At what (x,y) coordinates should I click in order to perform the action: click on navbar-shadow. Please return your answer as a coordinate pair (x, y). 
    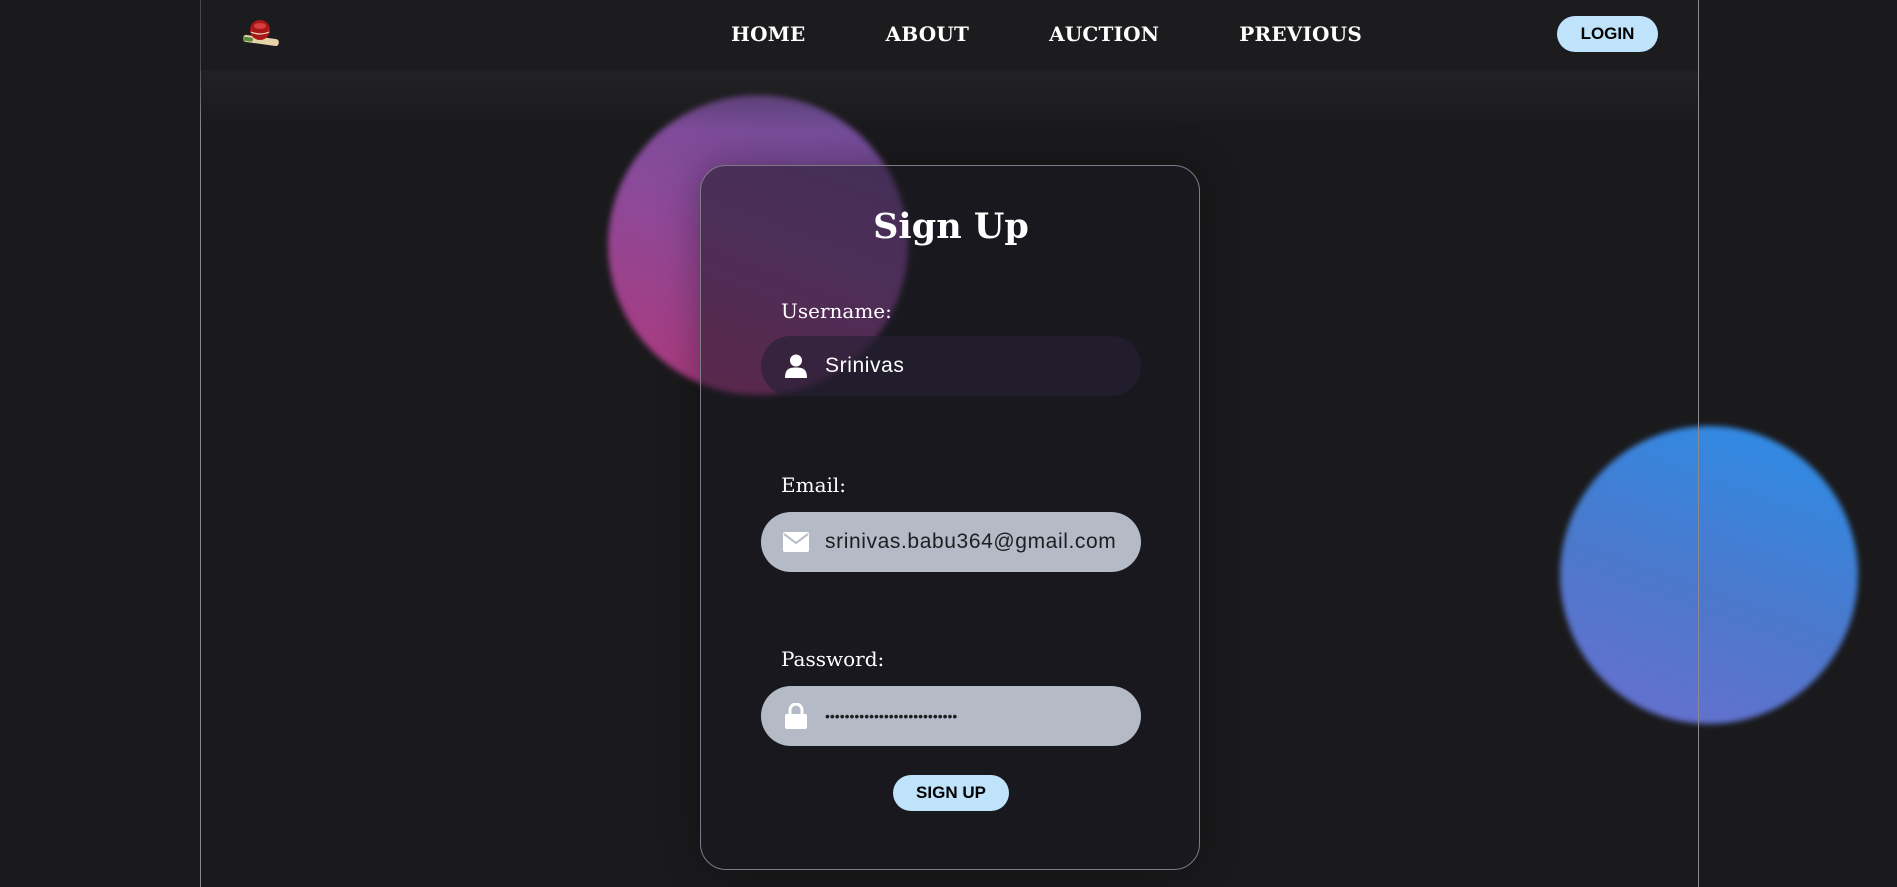
    Looking at the image, I should click on (949, 100).